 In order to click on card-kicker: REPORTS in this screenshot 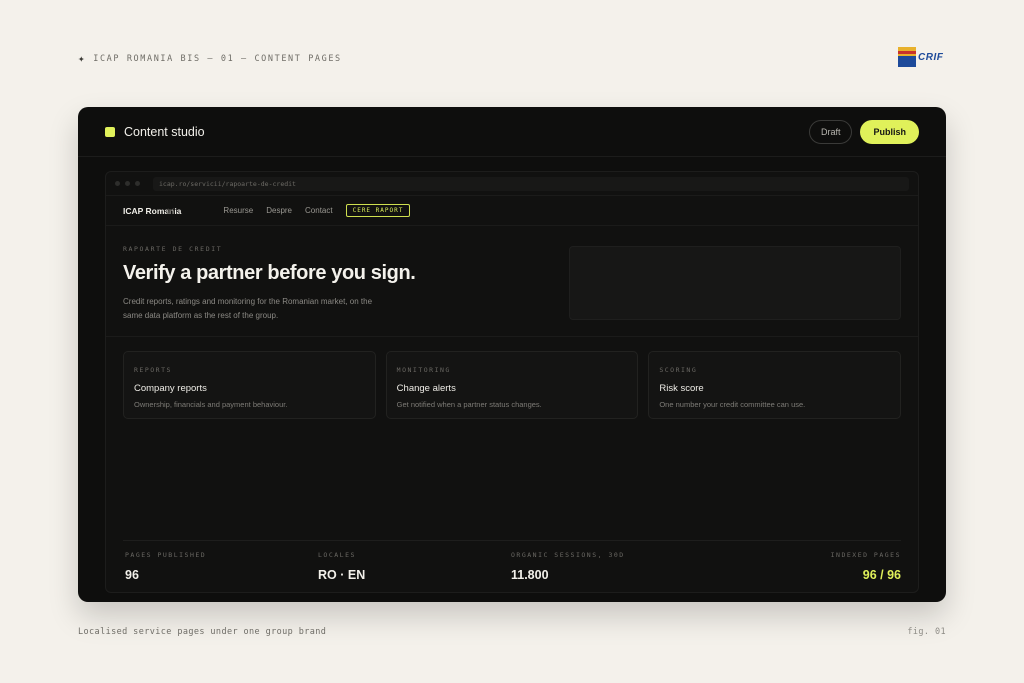, I will do `click(153, 370)`.